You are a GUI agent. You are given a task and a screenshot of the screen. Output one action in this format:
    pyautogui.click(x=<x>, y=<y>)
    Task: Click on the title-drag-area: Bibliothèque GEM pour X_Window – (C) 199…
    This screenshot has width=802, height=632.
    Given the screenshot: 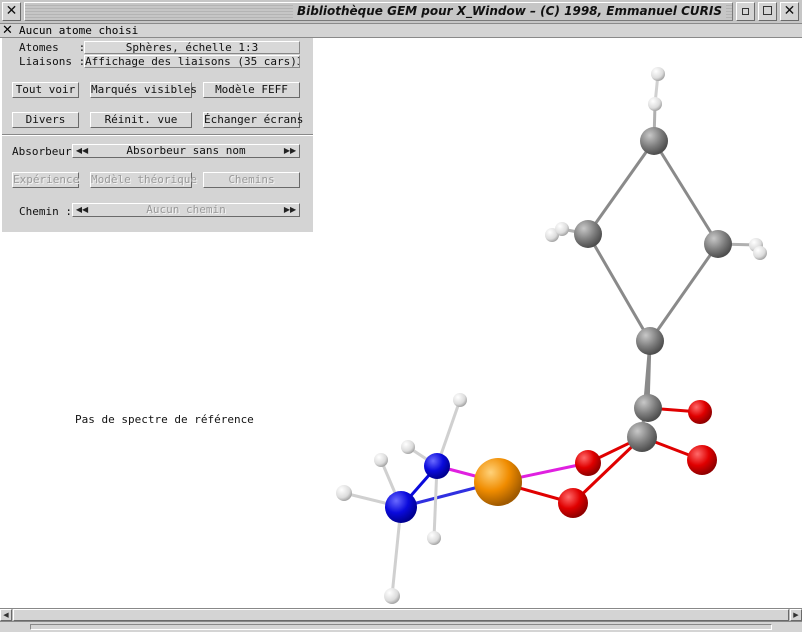 What is the action you would take?
    pyautogui.click(x=378, y=11)
    